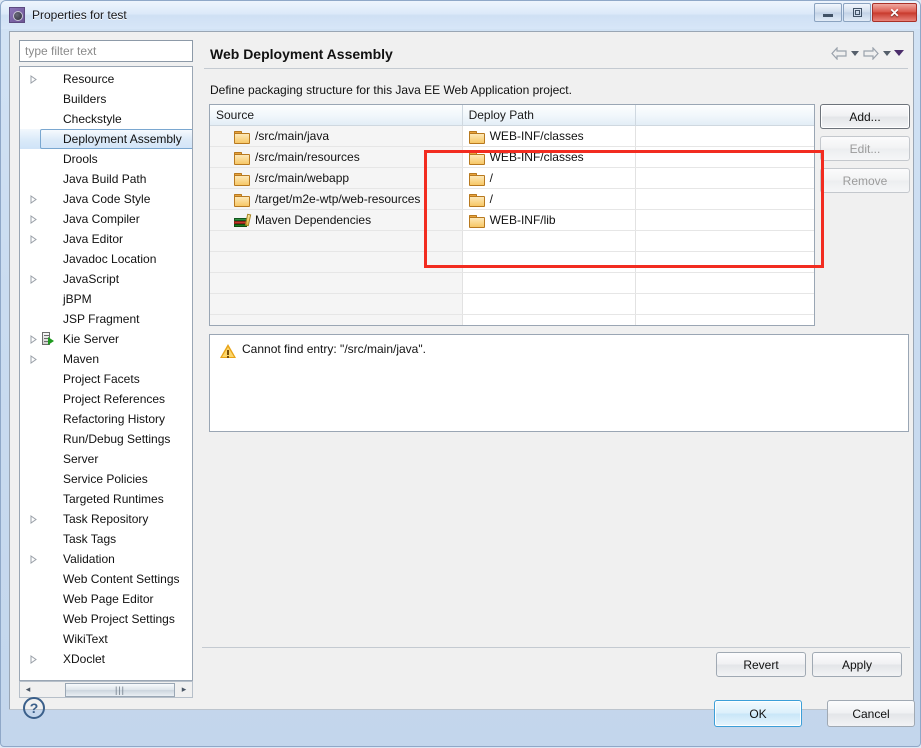  Describe the element at coordinates (106, 499) in the screenshot. I see `sidebar-item-targeted-runtimes: Targeted Runtimes` at that location.